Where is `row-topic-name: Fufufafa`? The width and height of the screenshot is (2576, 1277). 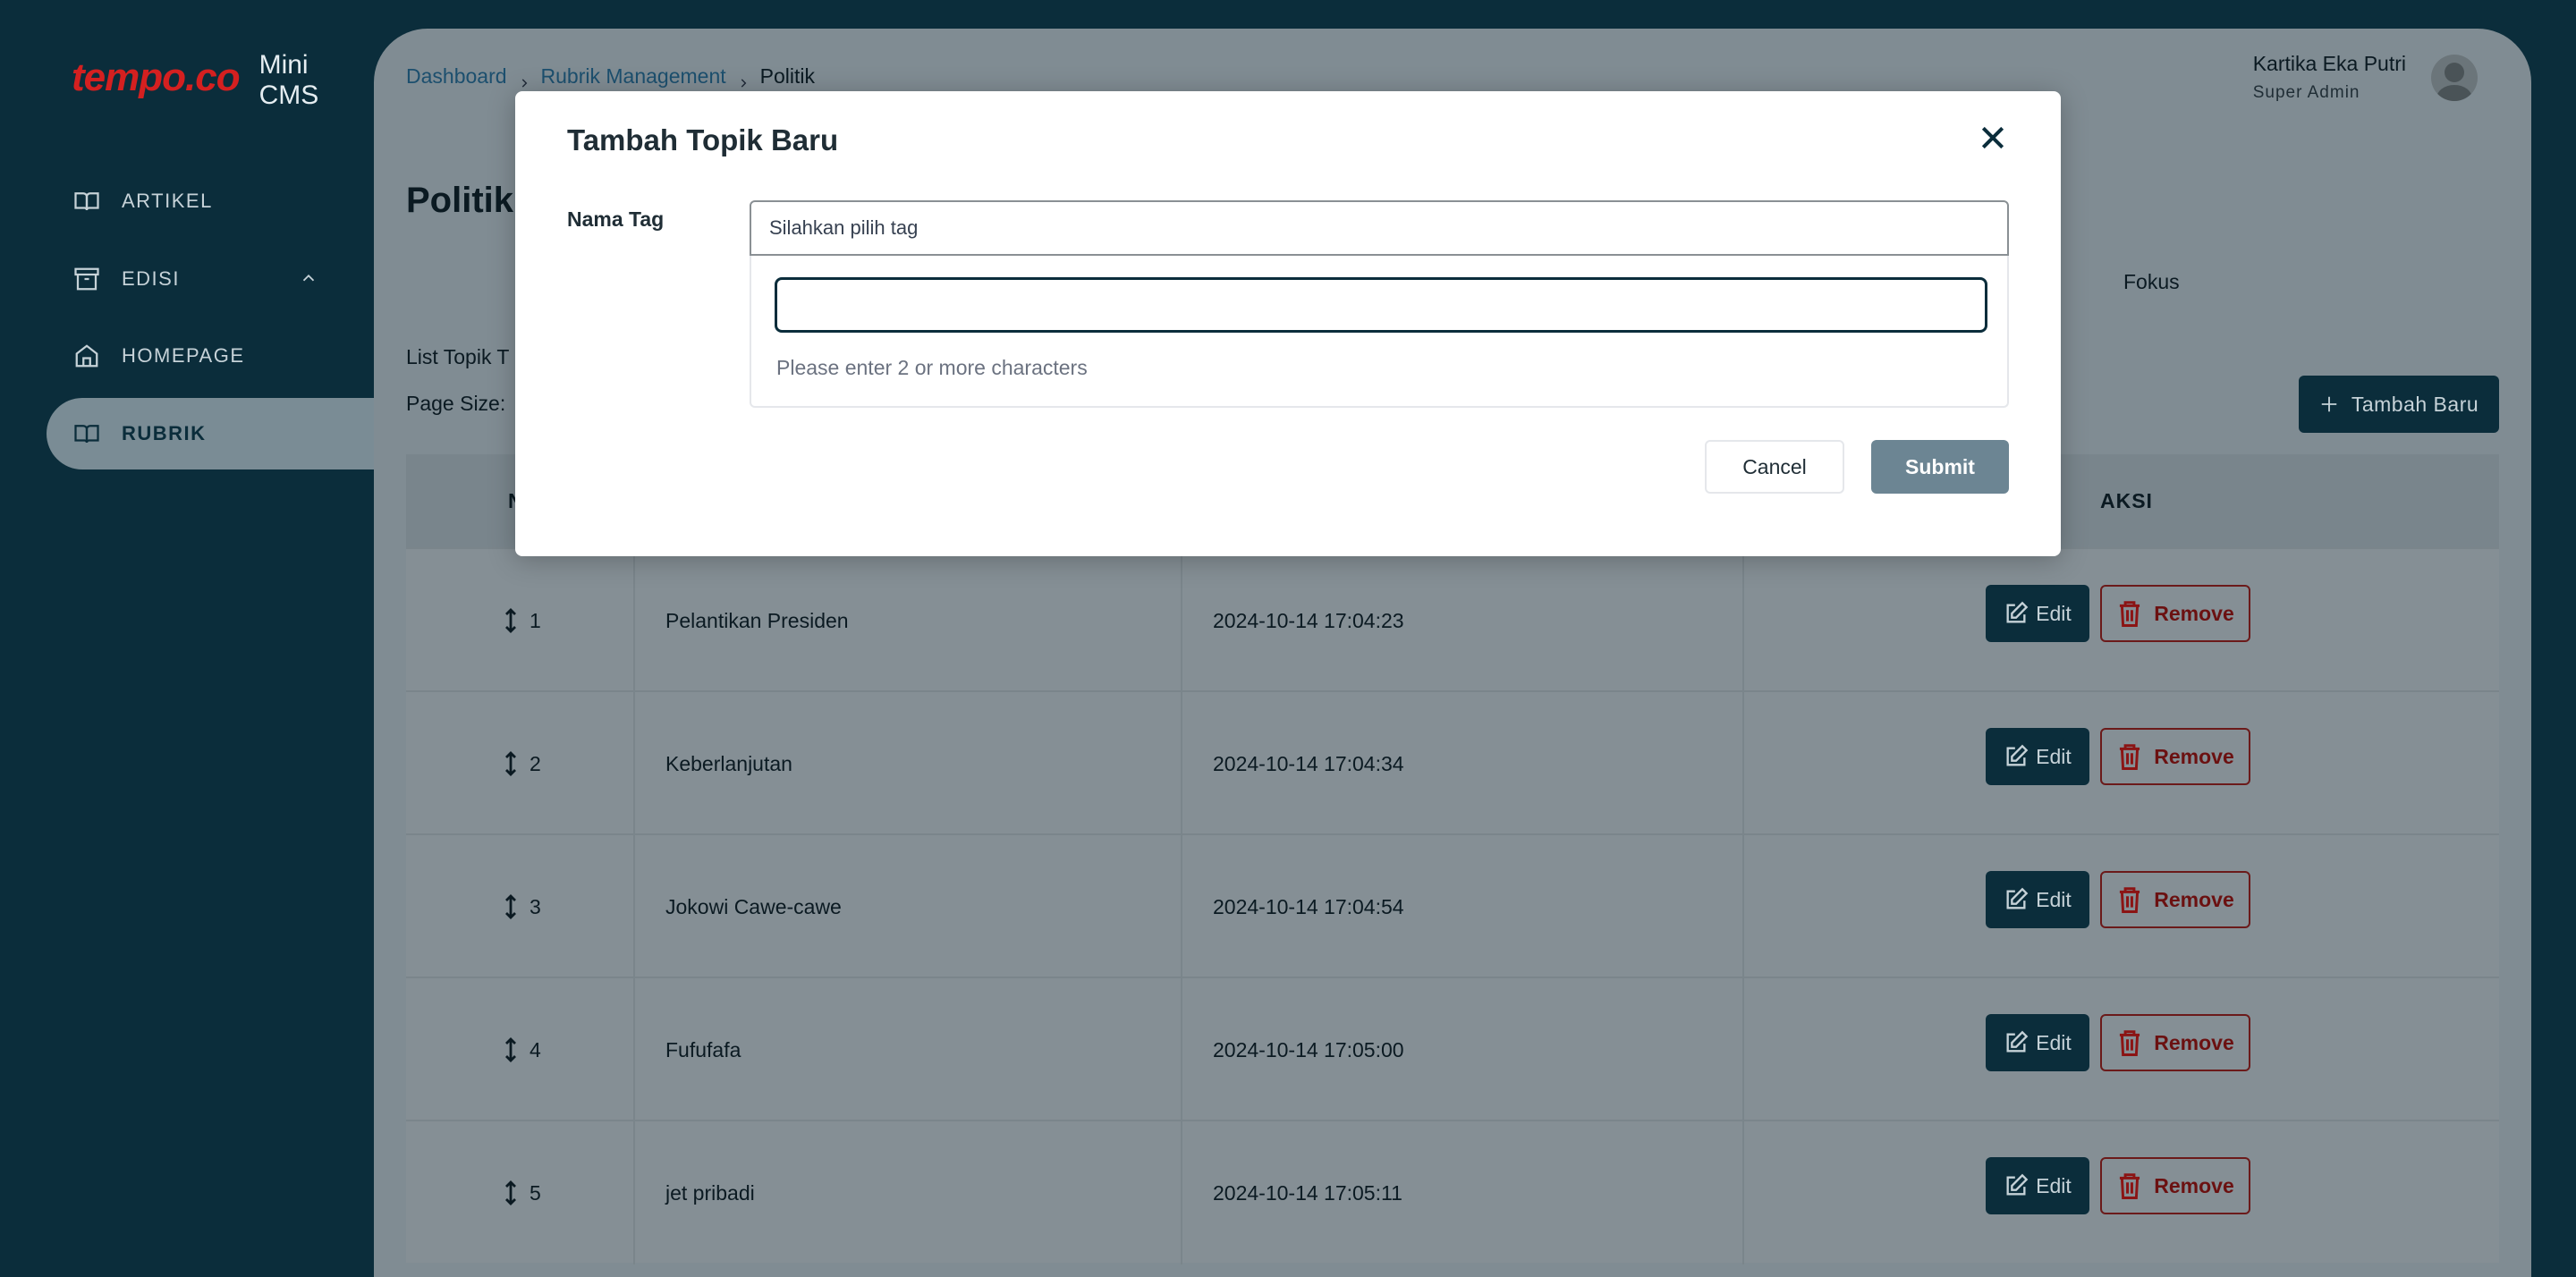
row-topic-name: Fufufafa is located at coordinates (703, 1049).